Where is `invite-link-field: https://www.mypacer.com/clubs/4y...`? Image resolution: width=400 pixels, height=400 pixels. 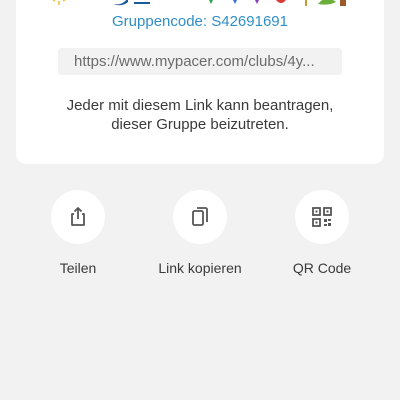
invite-link-field: https://www.mypacer.com/clubs/4y... is located at coordinates (200, 61).